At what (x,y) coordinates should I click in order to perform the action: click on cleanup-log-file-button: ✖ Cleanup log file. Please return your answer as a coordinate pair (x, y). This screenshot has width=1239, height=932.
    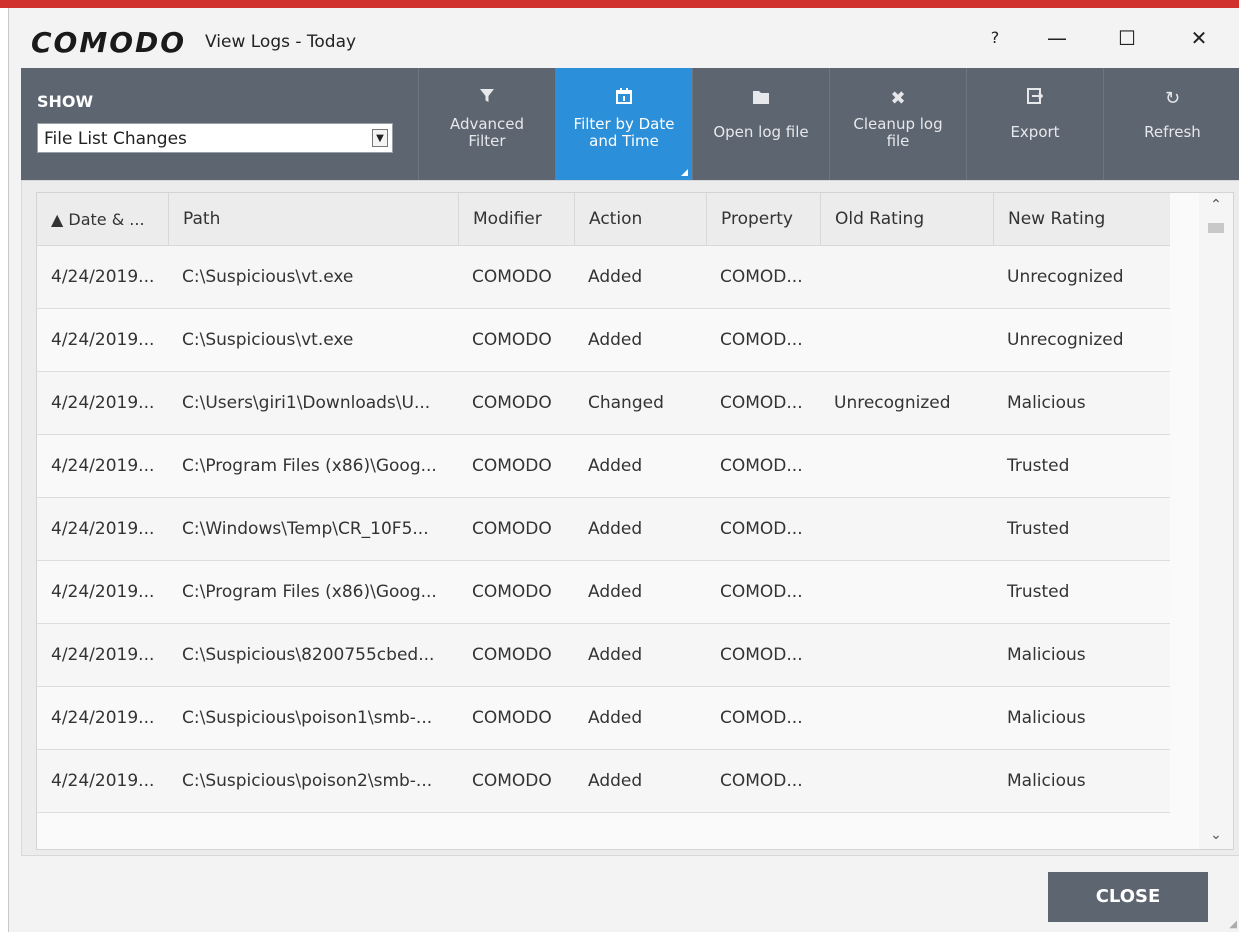
    Looking at the image, I should click on (897, 124).